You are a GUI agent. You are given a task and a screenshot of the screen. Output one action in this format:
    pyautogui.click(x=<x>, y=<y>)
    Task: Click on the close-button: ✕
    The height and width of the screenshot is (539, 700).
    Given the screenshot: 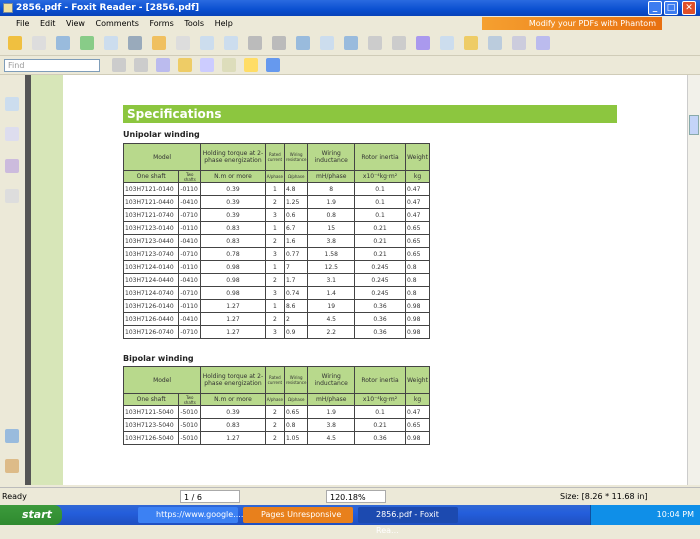 What is the action you would take?
    pyautogui.click(x=689, y=8)
    